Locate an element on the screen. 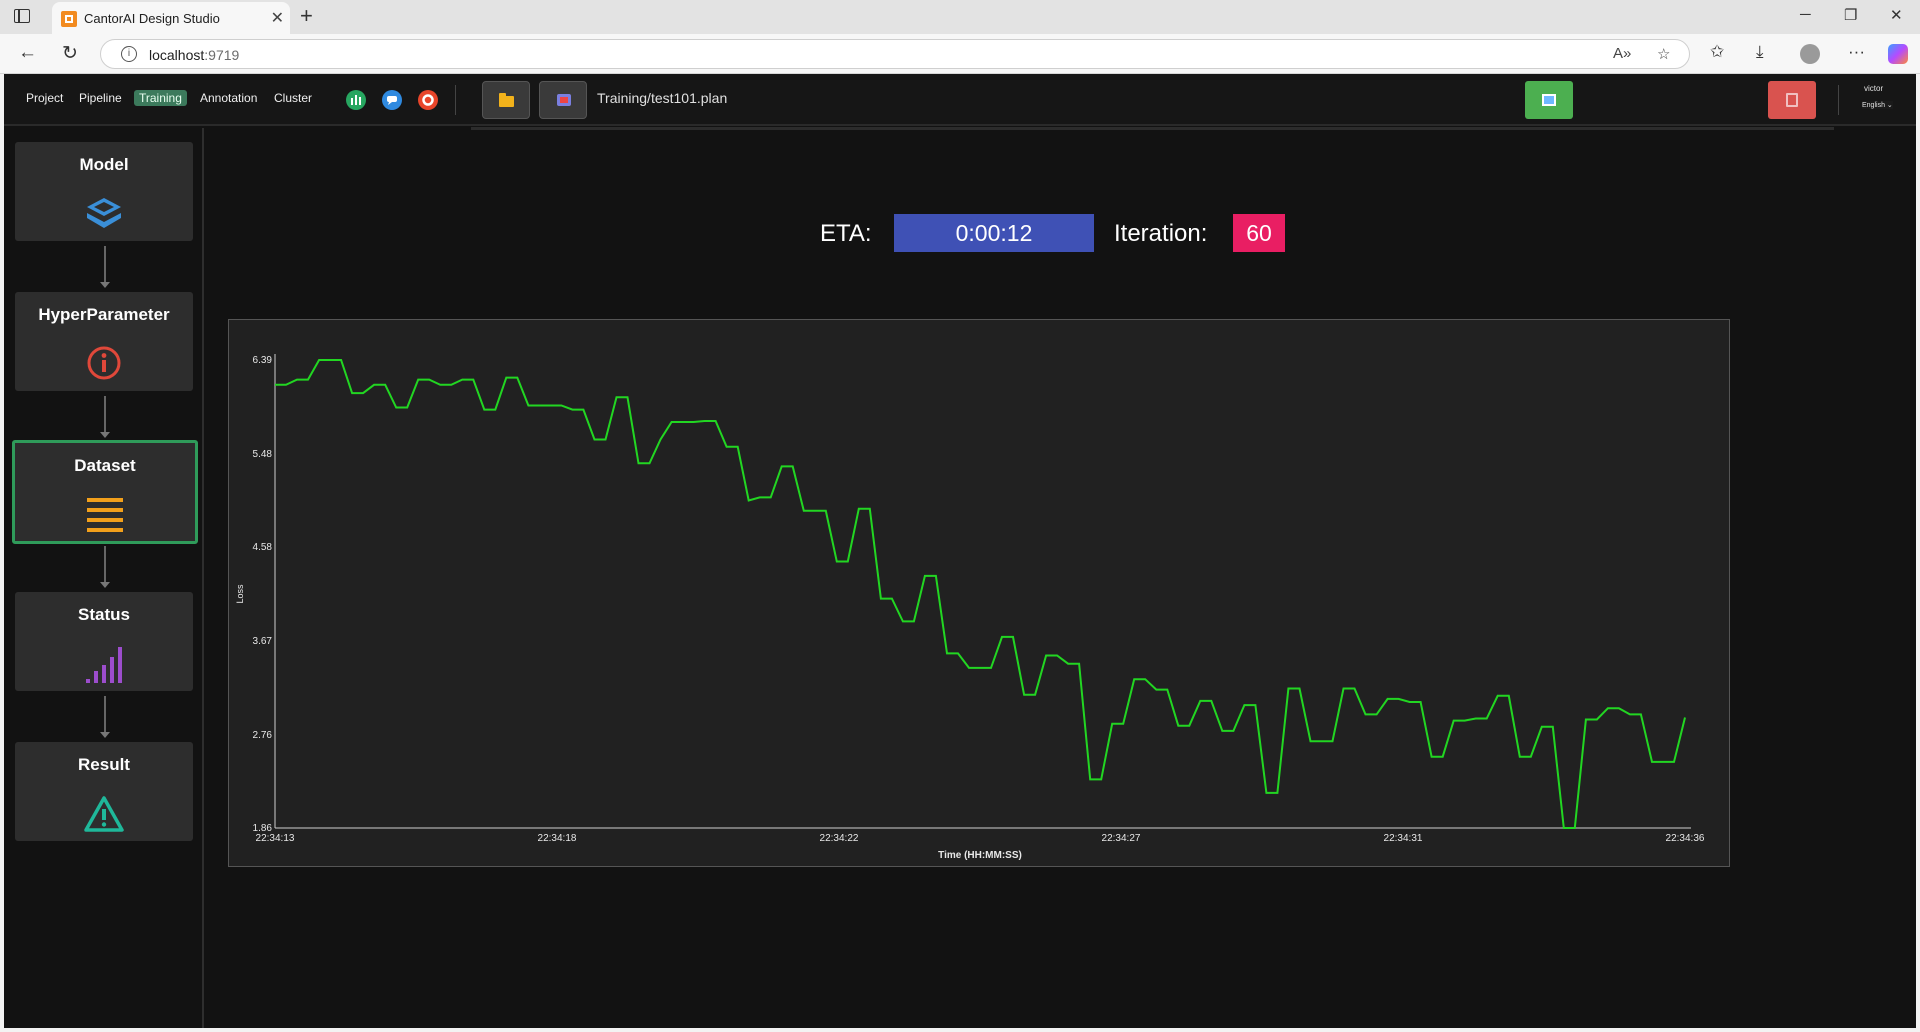  preview-button is located at coordinates (563, 100).